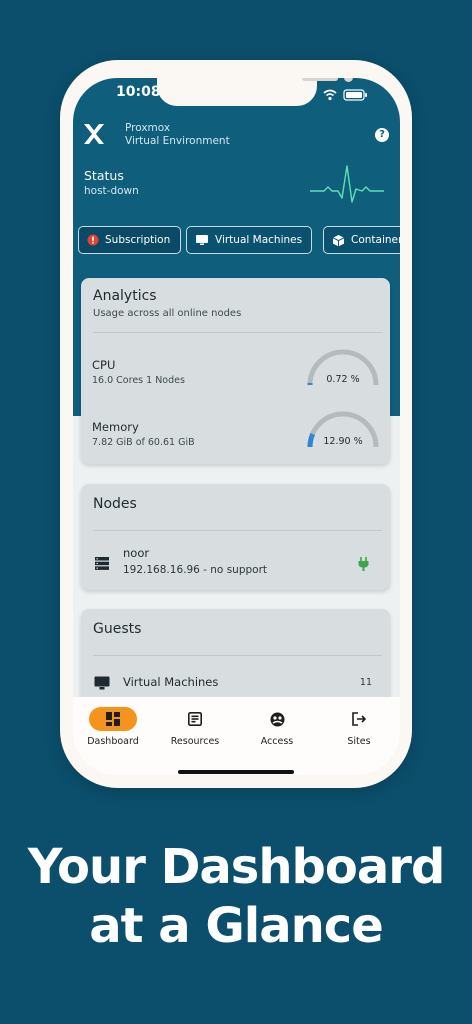 The width and height of the screenshot is (472, 1024). Describe the element at coordinates (343, 379) in the screenshot. I see `cpu-value: 0.72 %` at that location.